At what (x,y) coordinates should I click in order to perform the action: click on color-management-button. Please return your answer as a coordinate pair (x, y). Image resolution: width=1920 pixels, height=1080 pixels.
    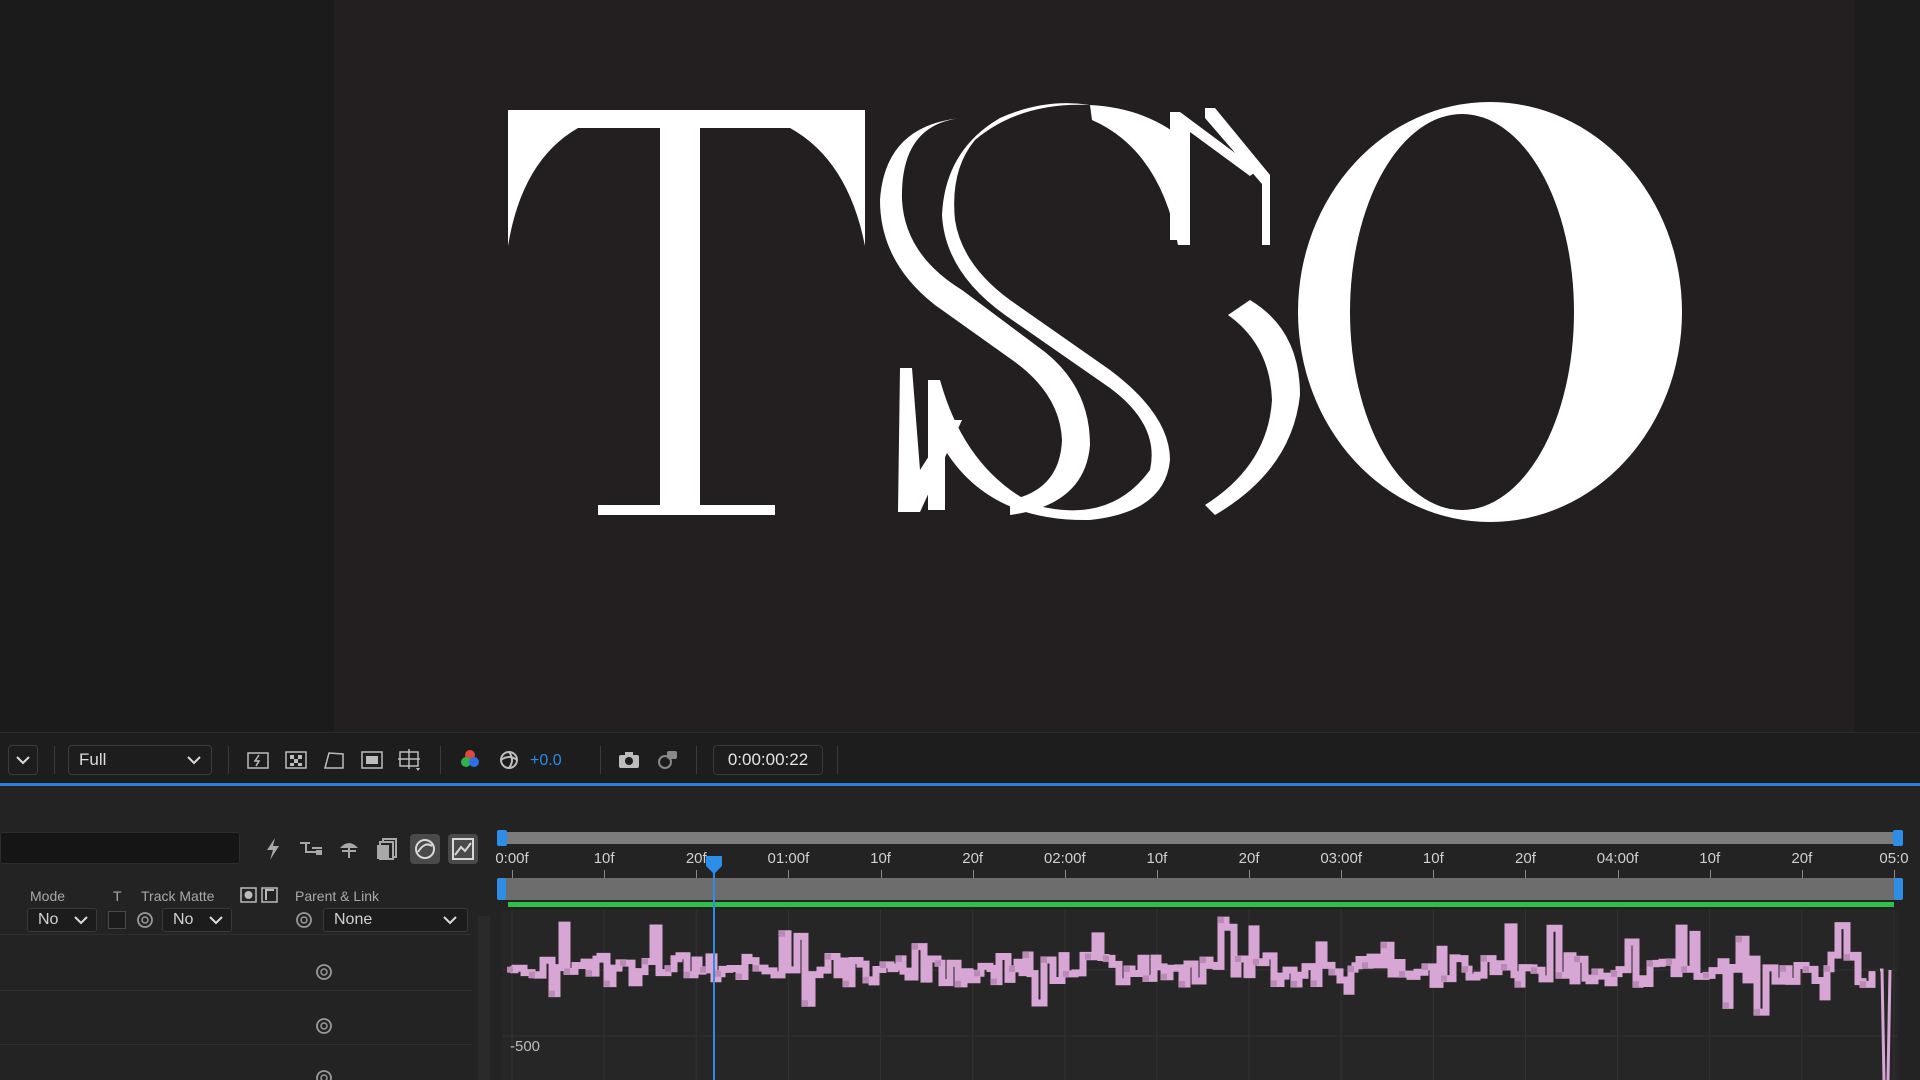
    Looking at the image, I should click on (509, 760).